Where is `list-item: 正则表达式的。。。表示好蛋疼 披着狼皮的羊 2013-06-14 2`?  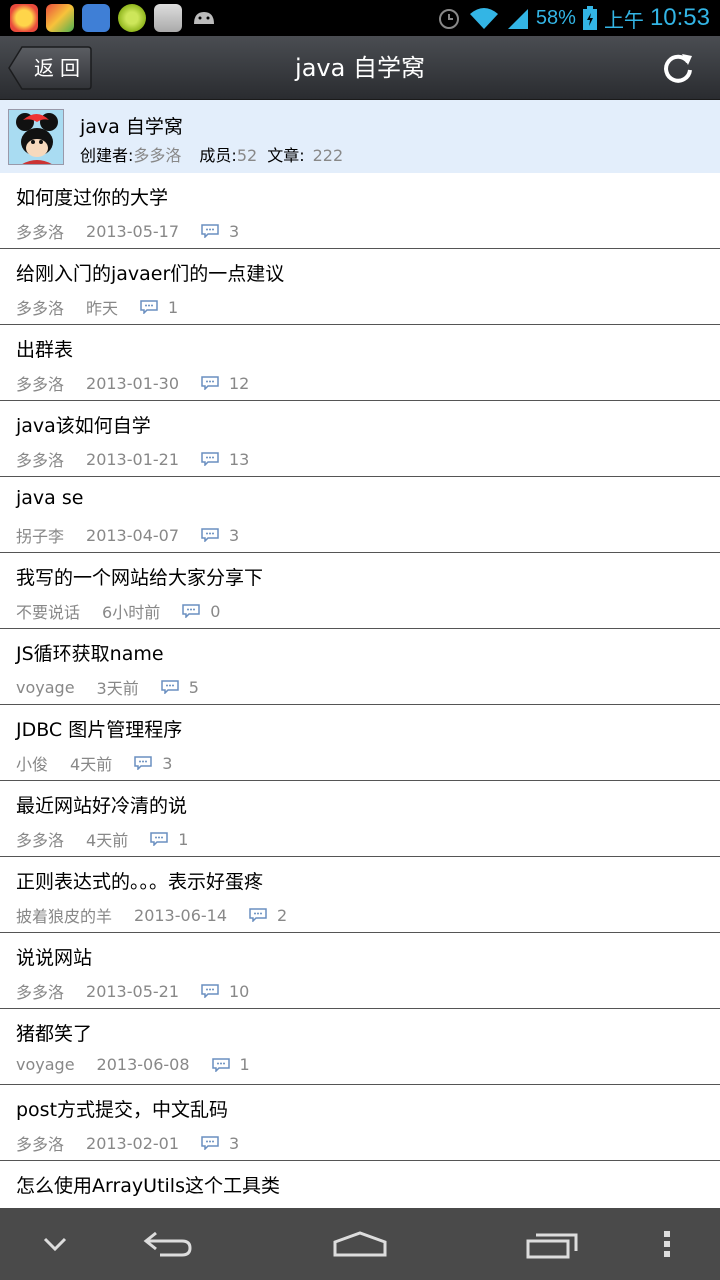 list-item: 正则表达式的。。。表示好蛋疼 披着狼皮的羊 2013-06-14 2 is located at coordinates (360, 895).